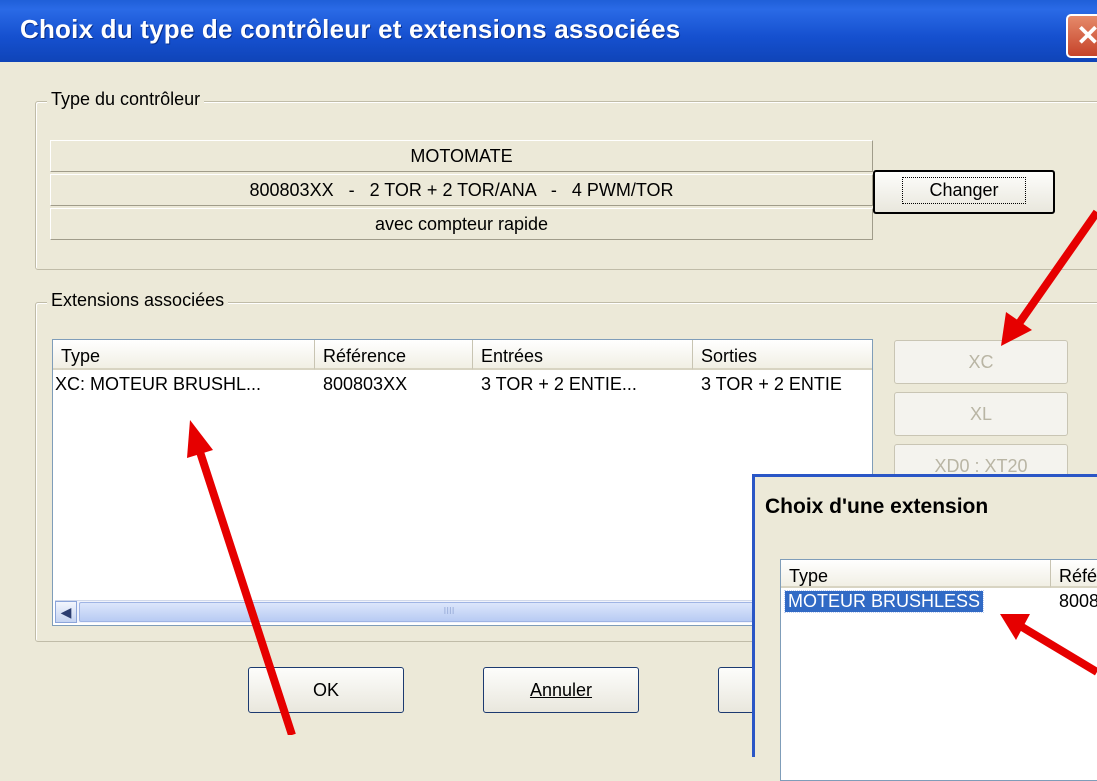 This screenshot has width=1097, height=781. Describe the element at coordinates (771, 384) in the screenshot. I see `cell-outputs: 3 TOR + 2 ENTIE` at that location.